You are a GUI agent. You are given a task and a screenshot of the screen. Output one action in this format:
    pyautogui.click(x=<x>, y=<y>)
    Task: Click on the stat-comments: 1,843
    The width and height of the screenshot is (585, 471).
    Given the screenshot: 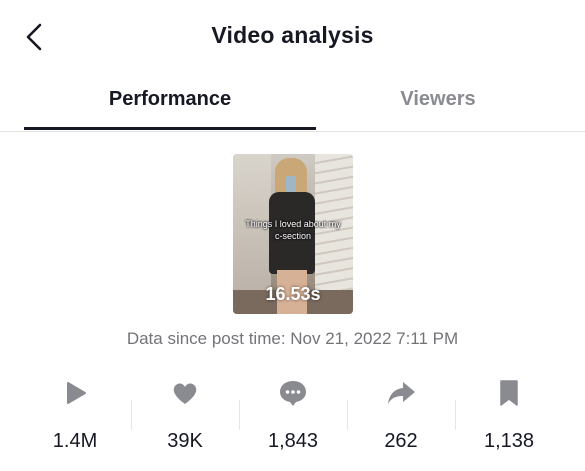 What is the action you would take?
    pyautogui.click(x=293, y=421)
    